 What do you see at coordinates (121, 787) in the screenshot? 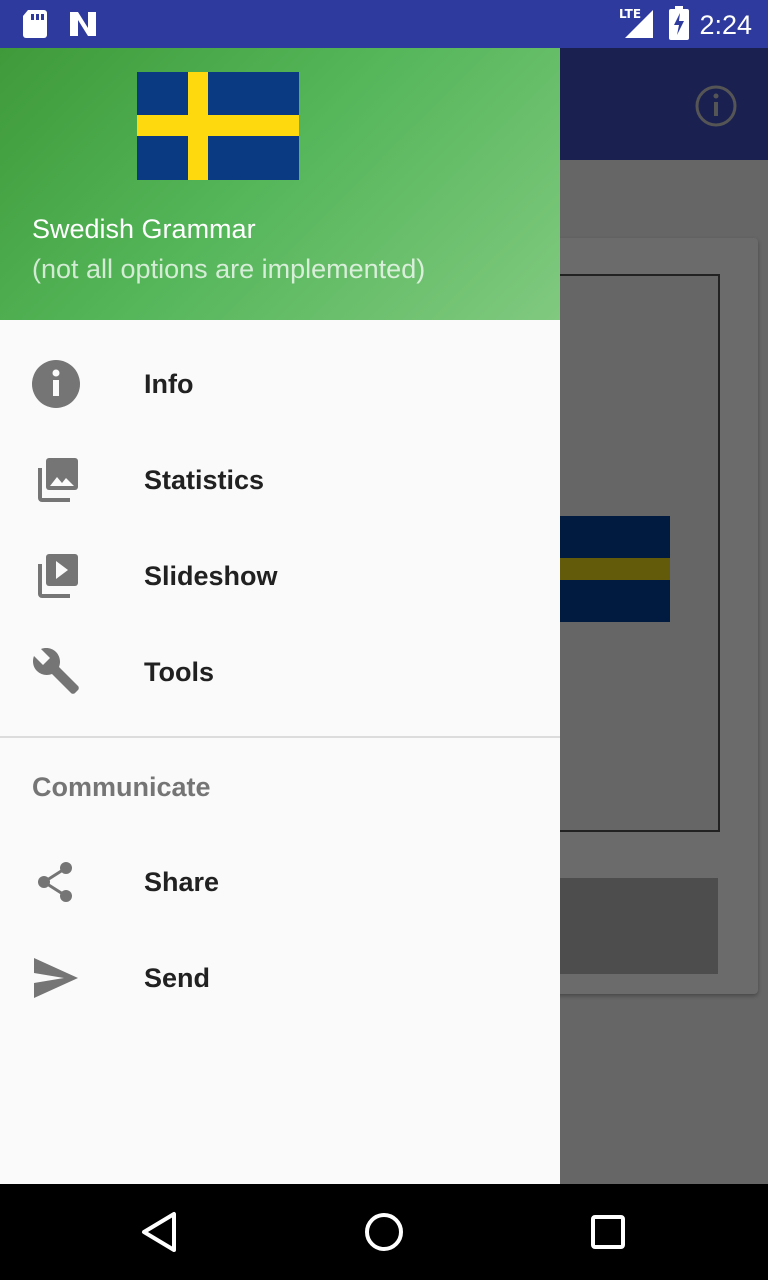
I see `section-title: Communicate` at bounding box center [121, 787].